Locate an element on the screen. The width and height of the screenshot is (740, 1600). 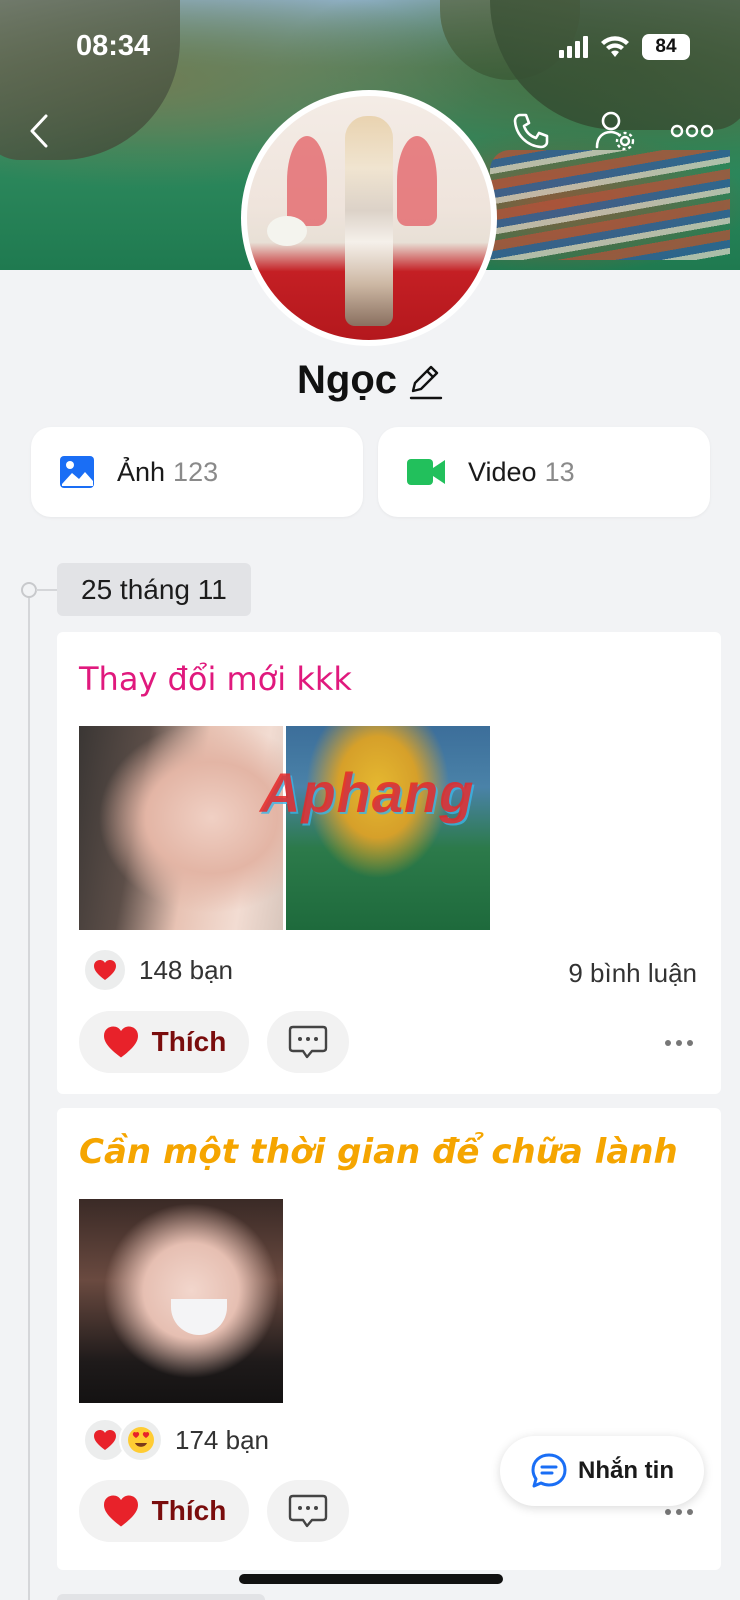
timeline-date: 25 tháng 11 is located at coordinates (154, 589).